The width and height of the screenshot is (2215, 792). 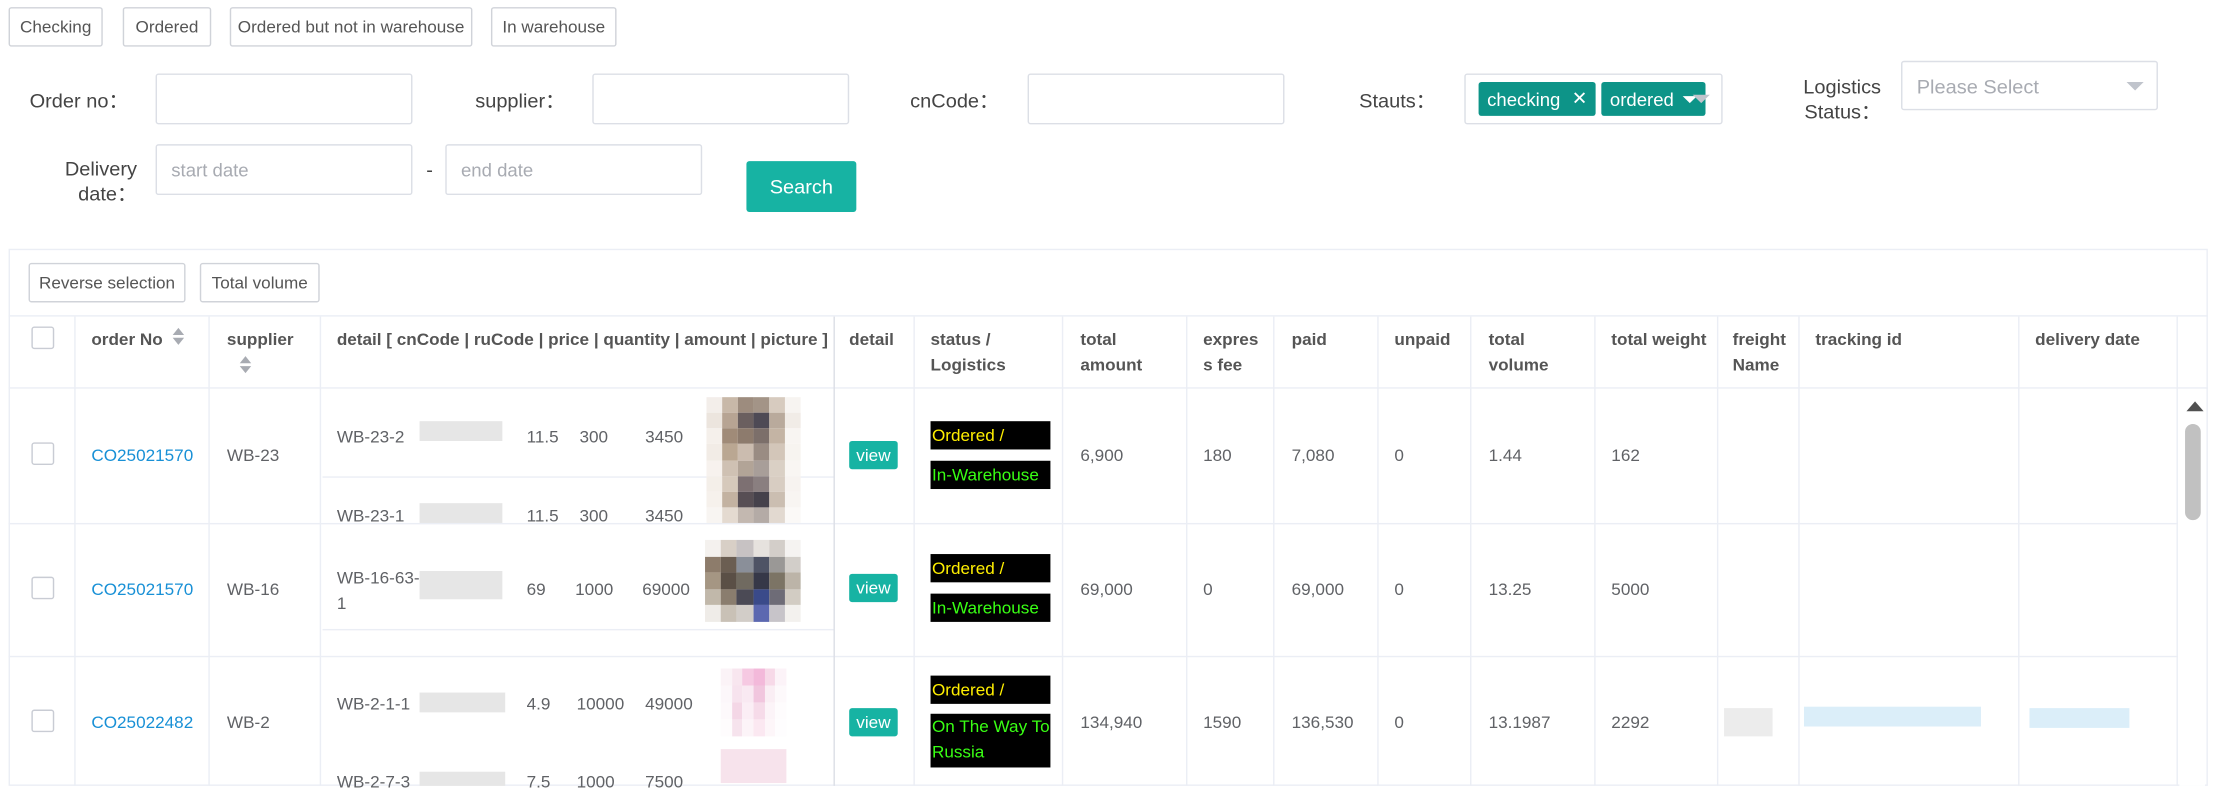 I want to click on select-all-checkbox, so click(x=43, y=338).